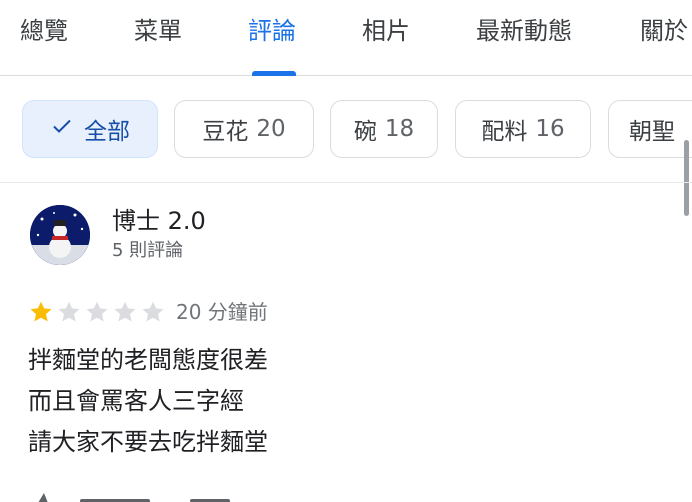 The image size is (692, 502). What do you see at coordinates (346, 182) in the screenshot?
I see `divider` at bounding box center [346, 182].